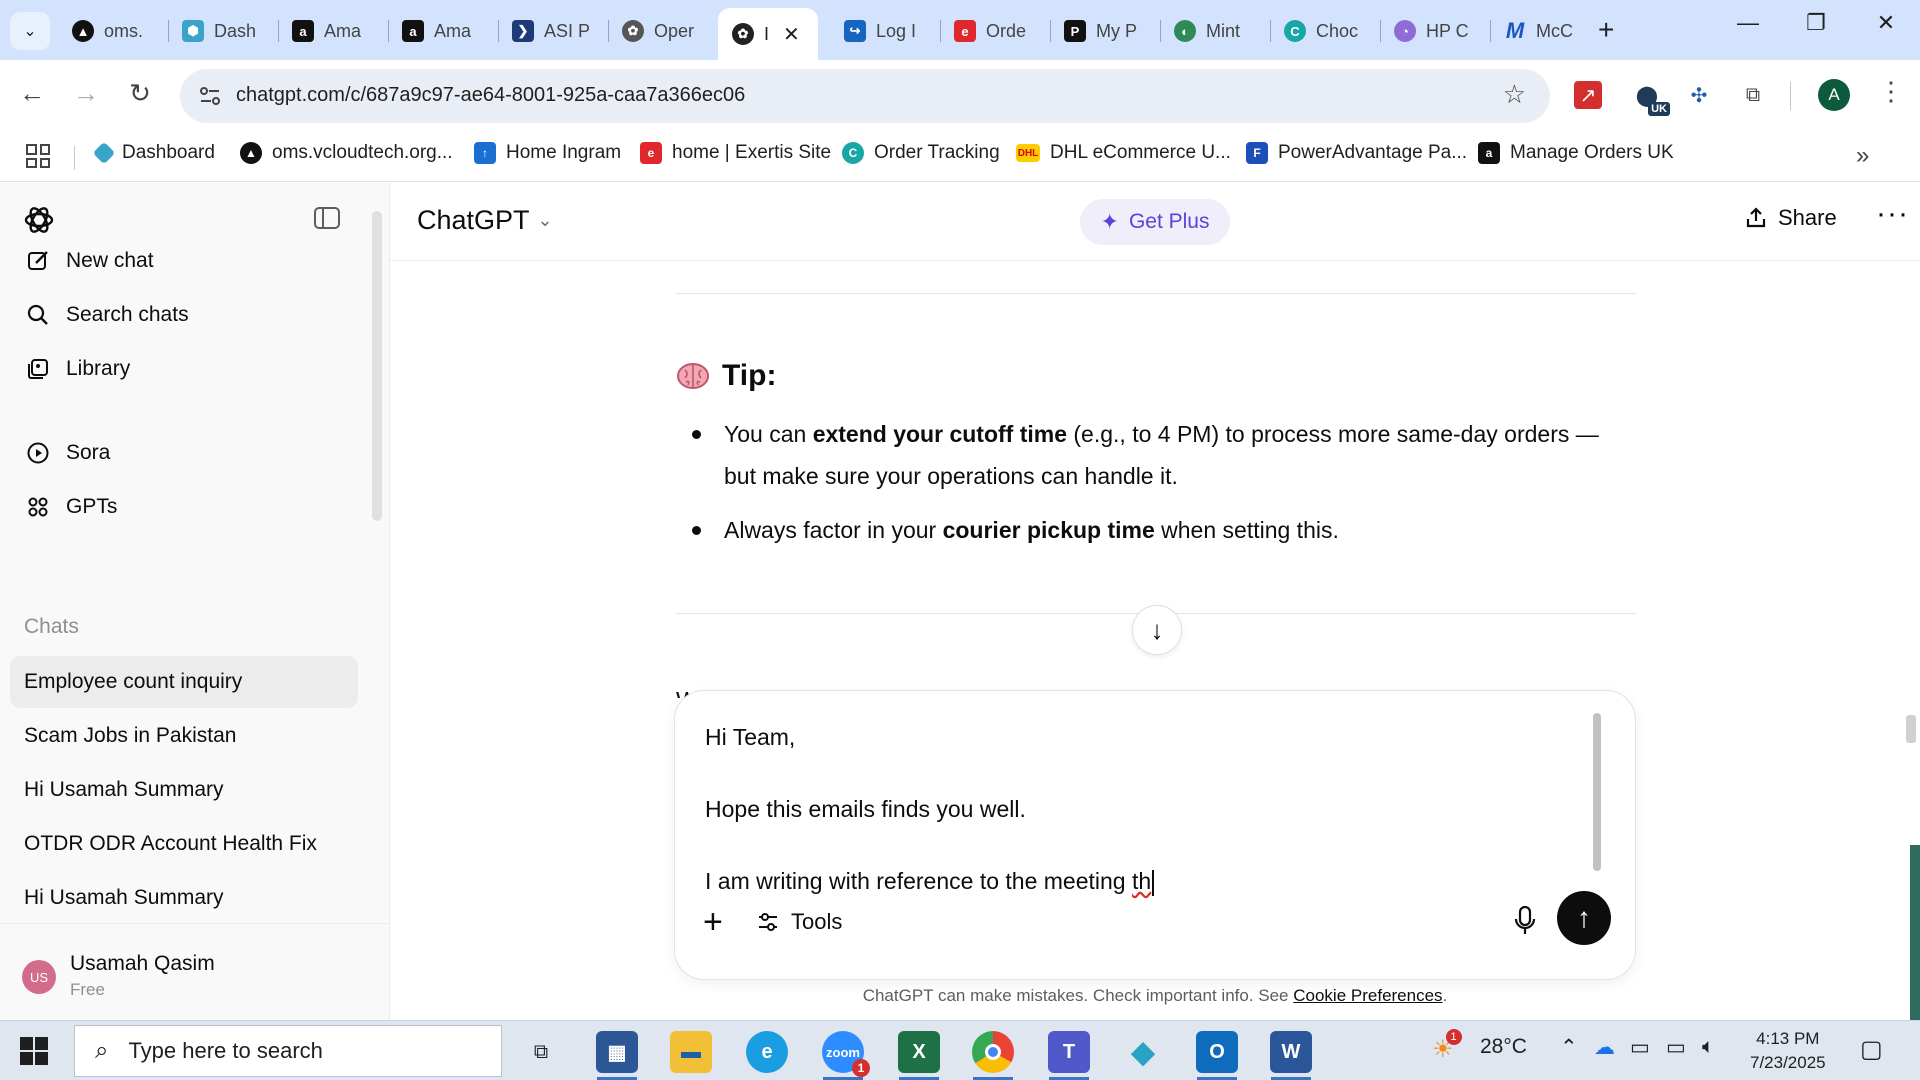 This screenshot has width=1920, height=1080. I want to click on gpts-button: GPTs, so click(70, 507).